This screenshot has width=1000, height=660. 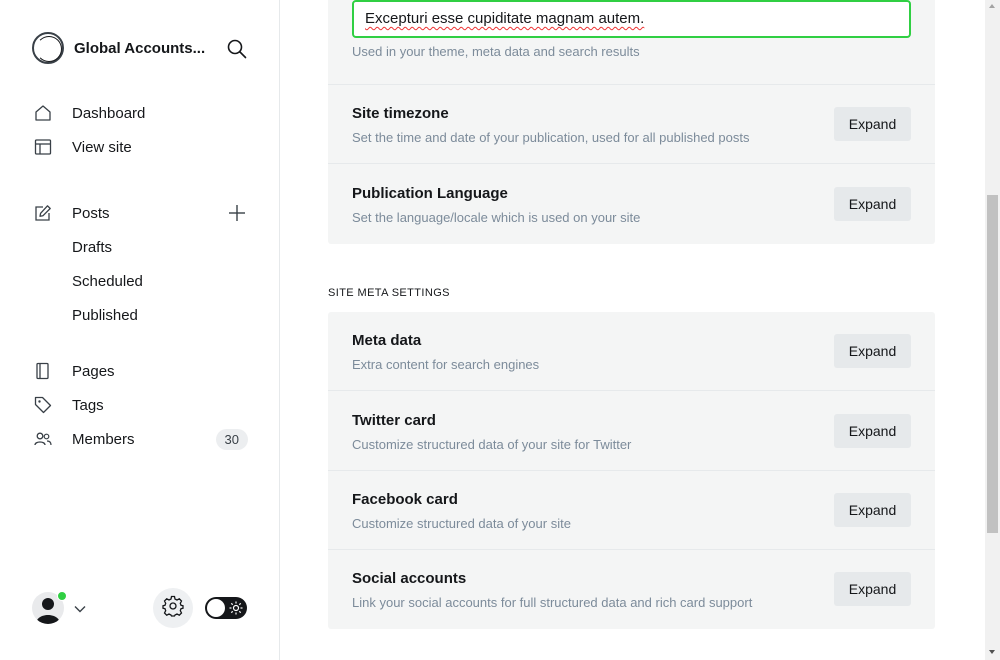 What do you see at coordinates (92, 247) in the screenshot?
I see `nav-label: Drafts` at bounding box center [92, 247].